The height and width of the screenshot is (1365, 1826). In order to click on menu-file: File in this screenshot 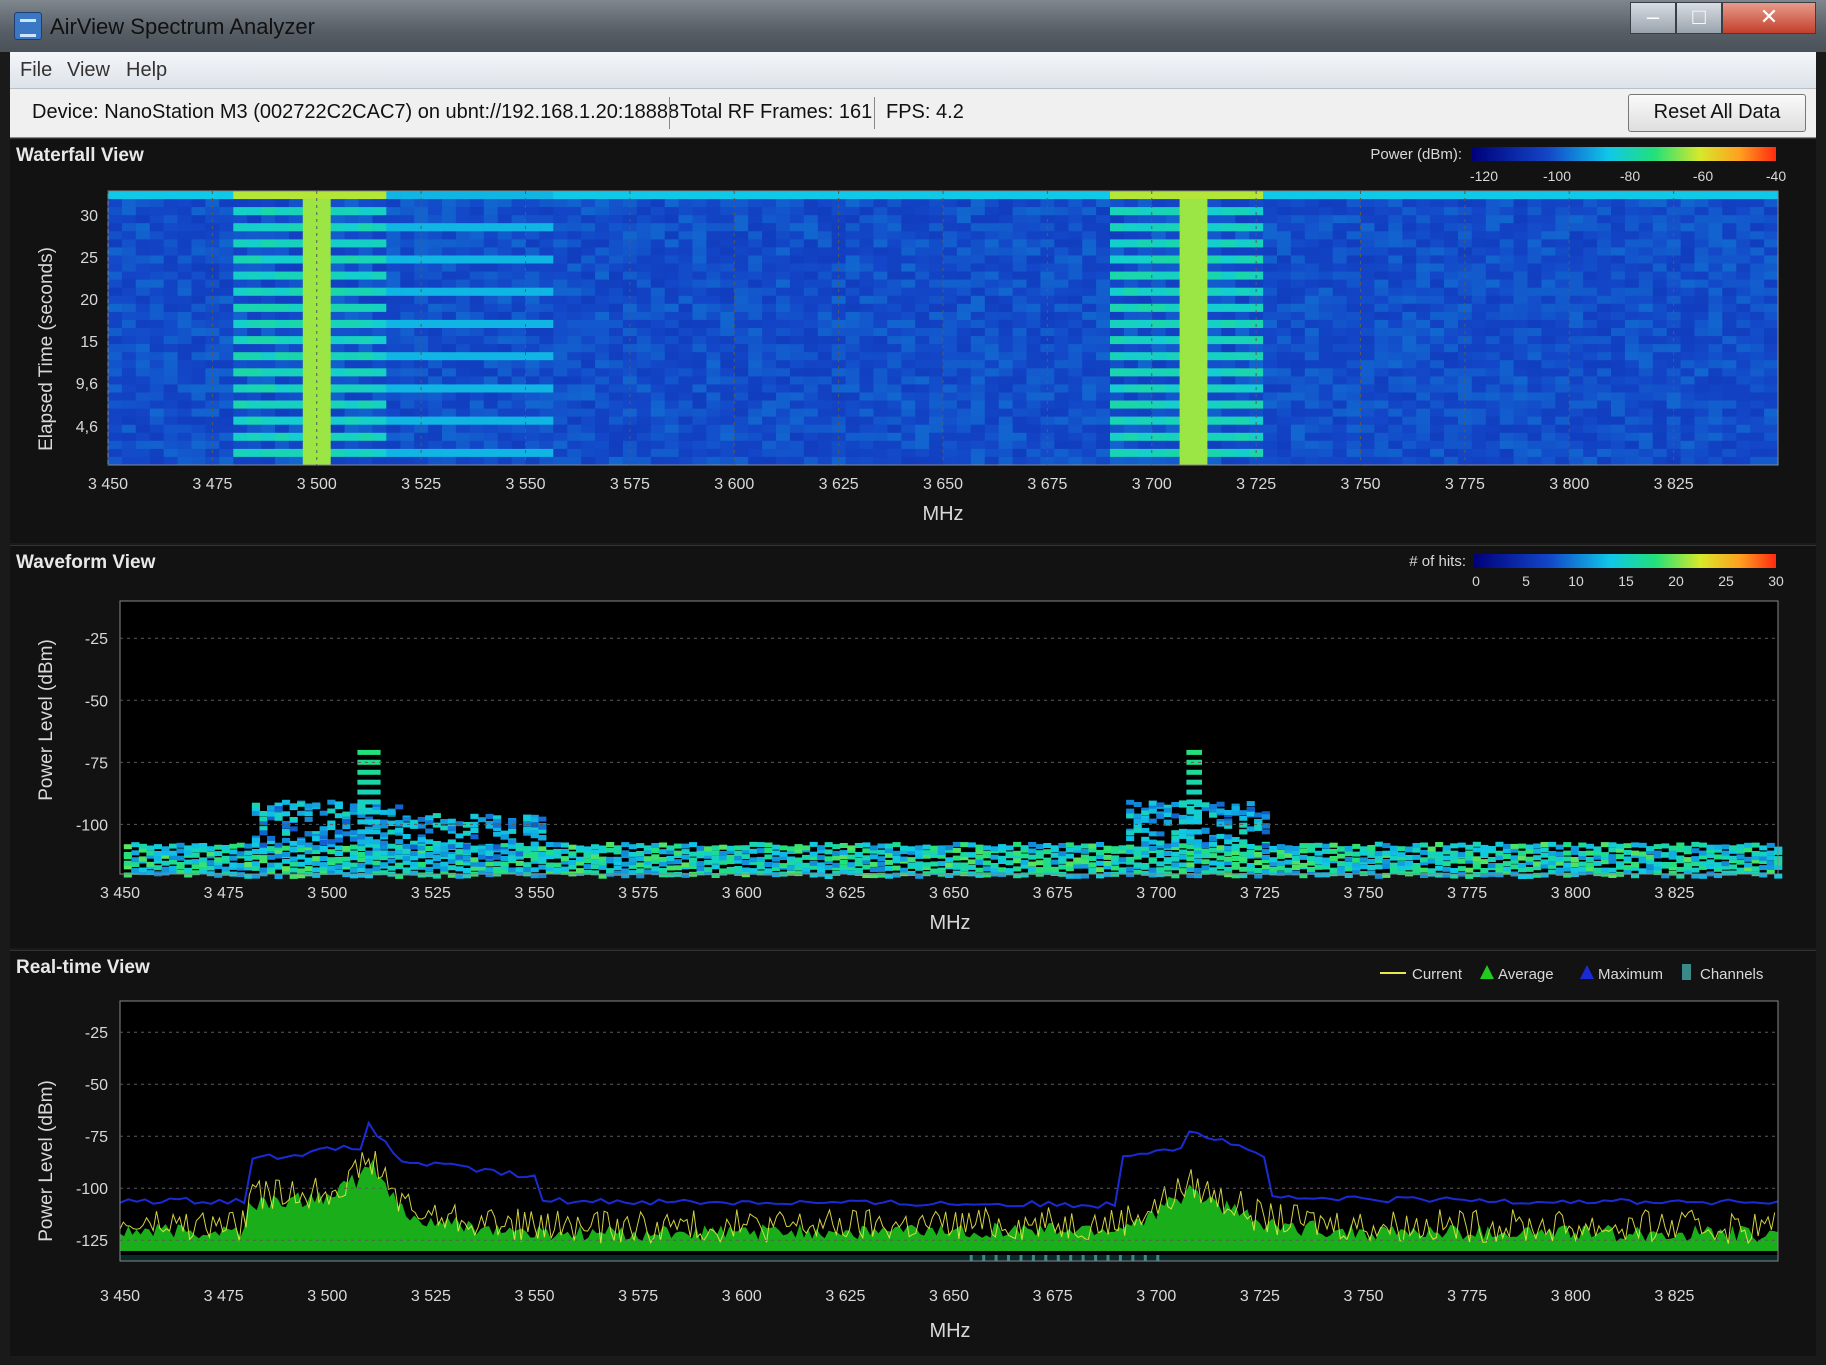, I will do `click(36, 70)`.